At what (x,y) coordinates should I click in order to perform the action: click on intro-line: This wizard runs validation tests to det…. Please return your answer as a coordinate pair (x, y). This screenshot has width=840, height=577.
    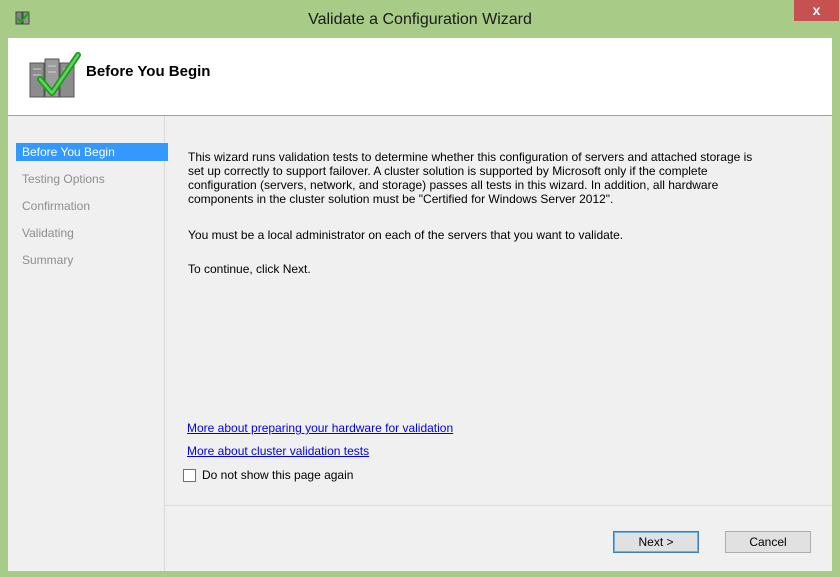
    Looking at the image, I should click on (470, 157).